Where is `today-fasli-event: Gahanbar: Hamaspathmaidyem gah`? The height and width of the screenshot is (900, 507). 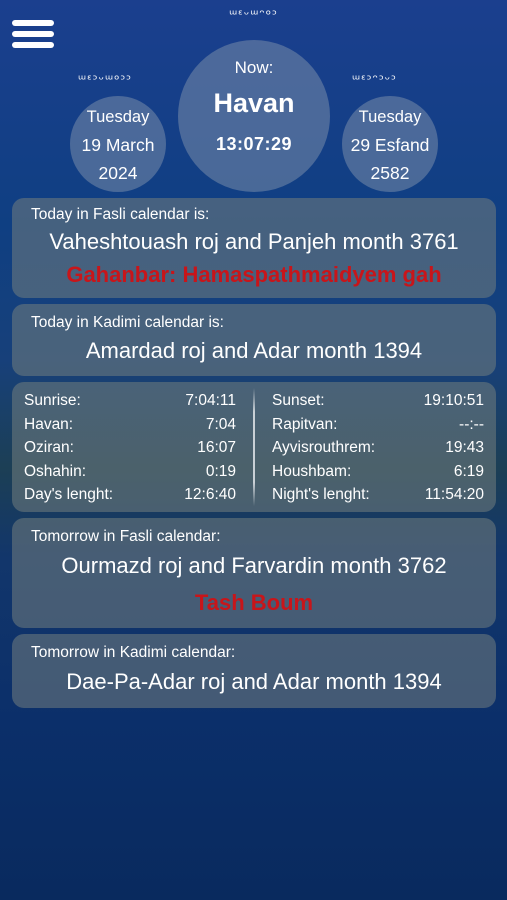
today-fasli-event: Gahanbar: Hamaspathmaidyem gah is located at coordinates (254, 274).